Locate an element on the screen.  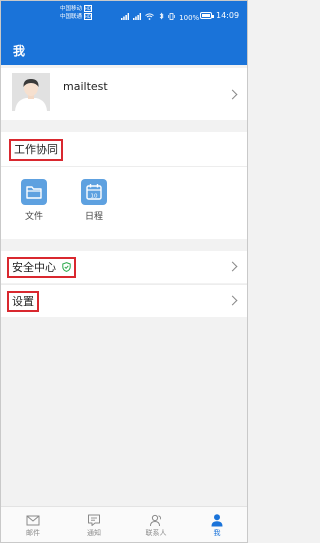
tab-label: 我 is located at coordinates (217, 533).